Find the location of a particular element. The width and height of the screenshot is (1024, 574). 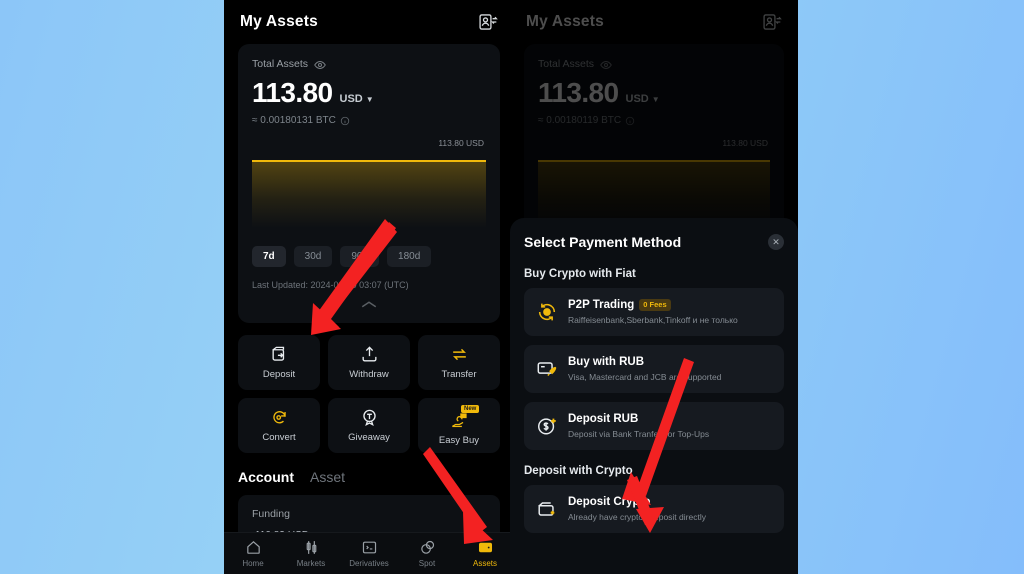

transfer-button: Transfer is located at coordinates (459, 362).